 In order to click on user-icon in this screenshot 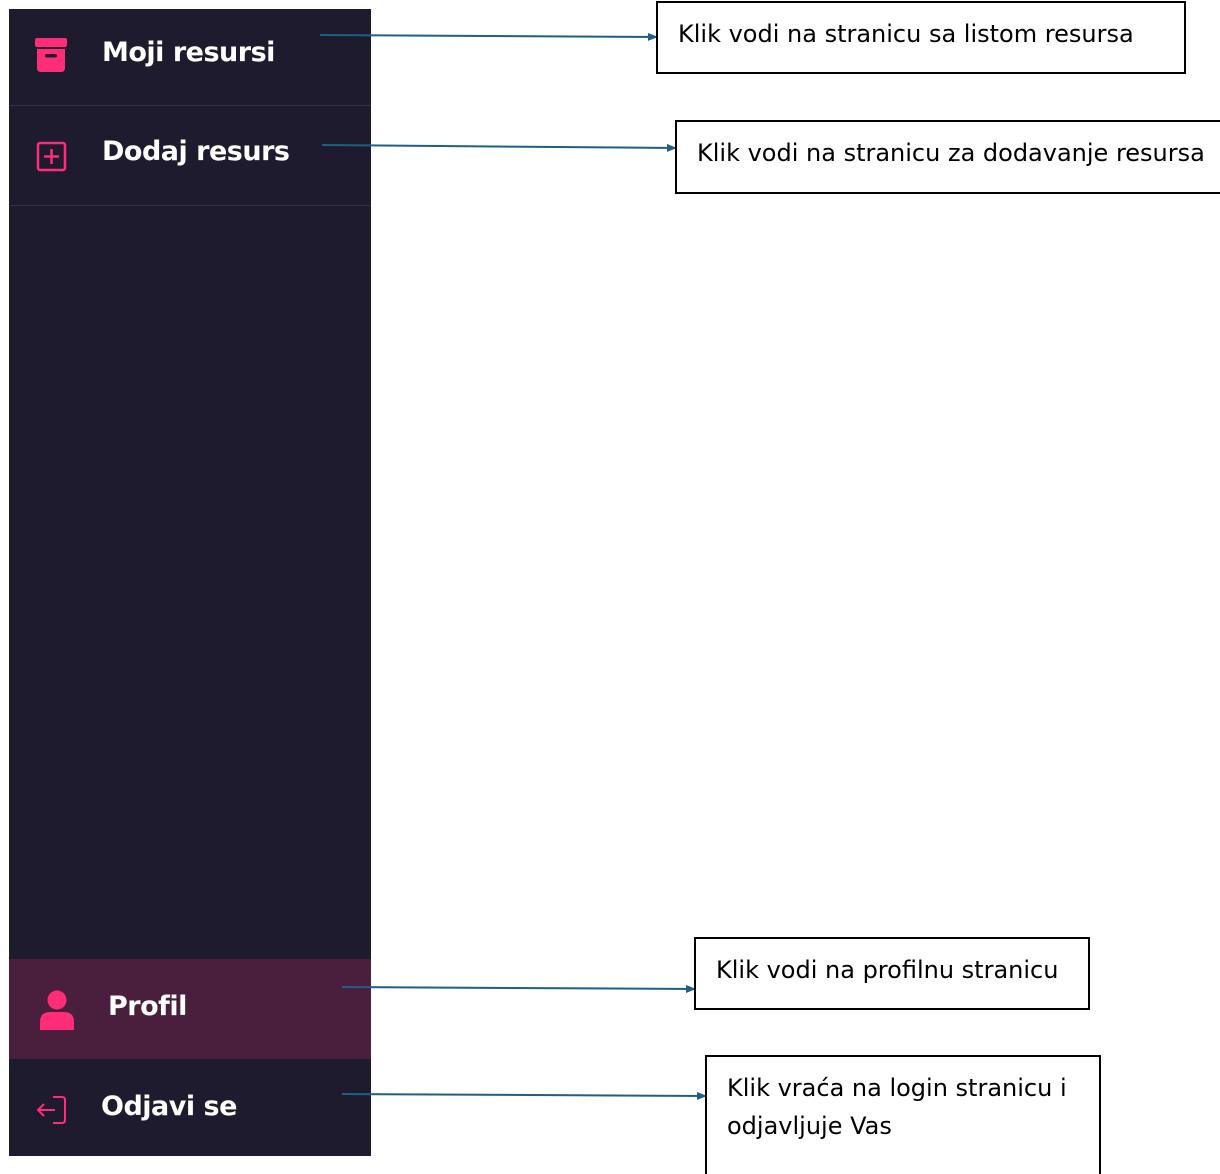, I will do `click(57, 1010)`.